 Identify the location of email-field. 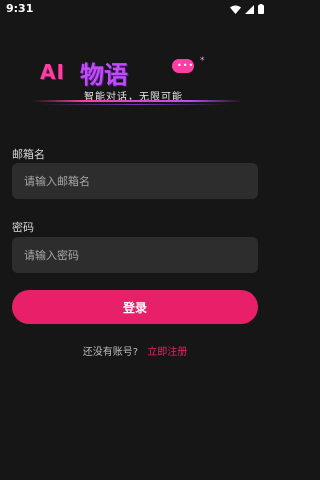
(135, 181).